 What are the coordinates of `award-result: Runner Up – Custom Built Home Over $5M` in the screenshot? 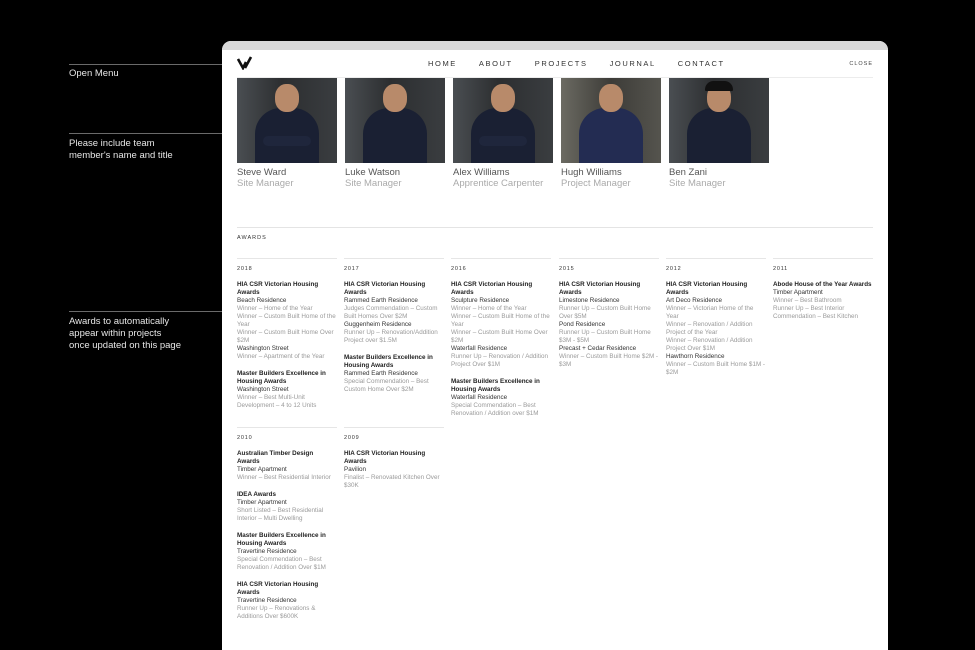 It's located at (605, 312).